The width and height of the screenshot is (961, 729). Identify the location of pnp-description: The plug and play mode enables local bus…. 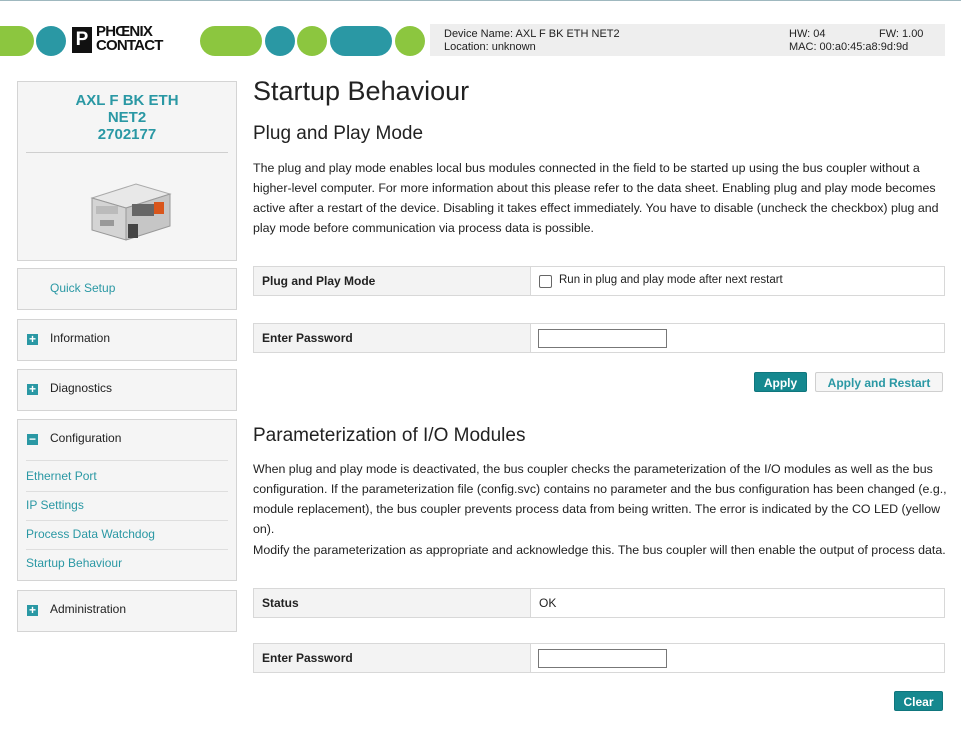
(596, 198).